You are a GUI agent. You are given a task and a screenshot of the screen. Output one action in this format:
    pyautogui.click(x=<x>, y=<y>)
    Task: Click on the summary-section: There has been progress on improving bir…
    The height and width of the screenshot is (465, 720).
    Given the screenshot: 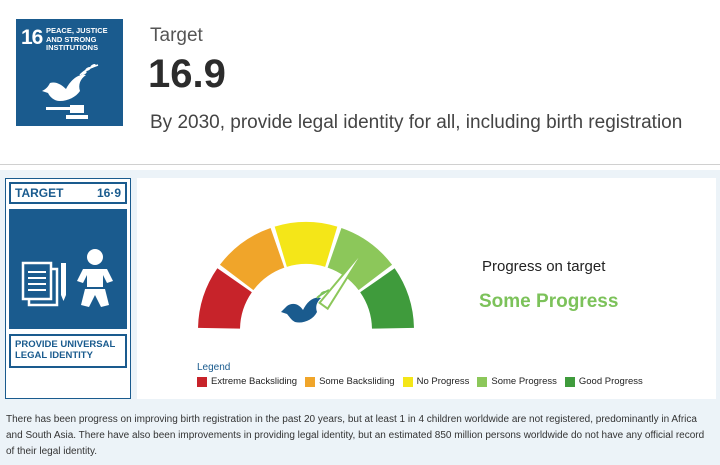 What is the action you would take?
    pyautogui.click(x=360, y=436)
    